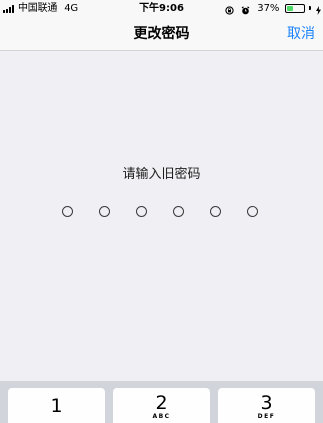  I want to click on charging-icon, so click(318, 9).